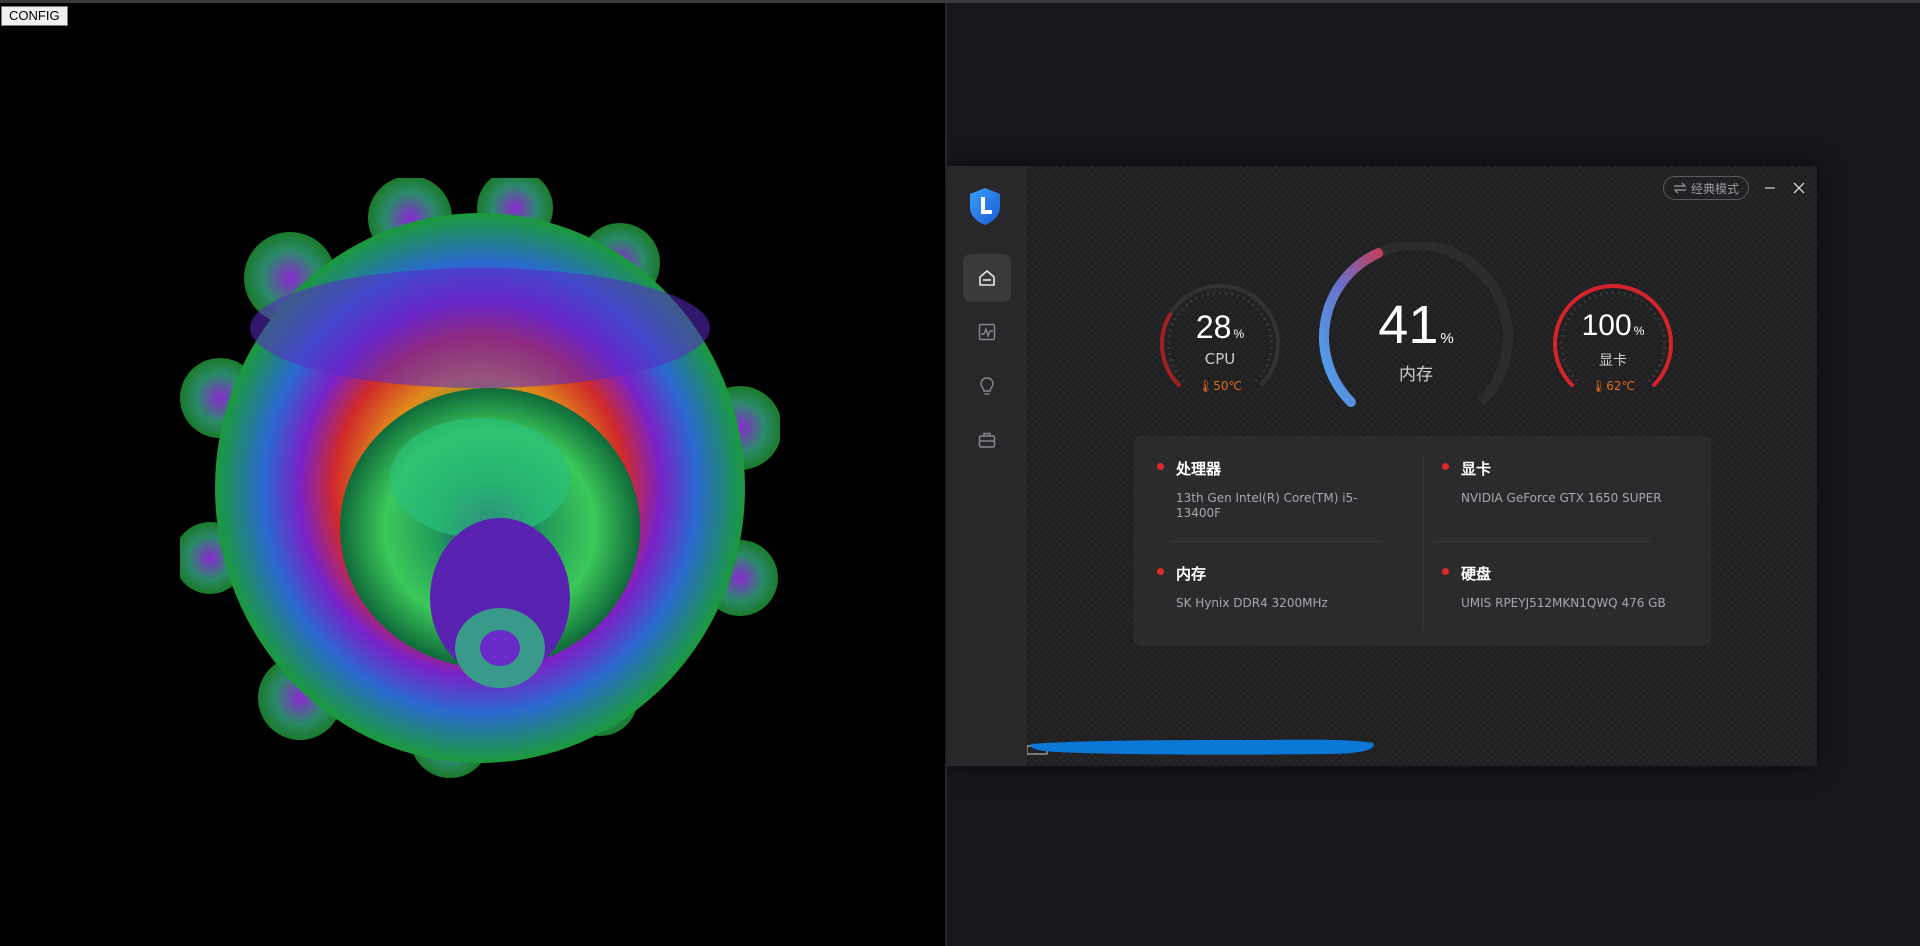 The image size is (1920, 946). What do you see at coordinates (1408, 325) in the screenshot?
I see `memory-usage-number: 41` at bounding box center [1408, 325].